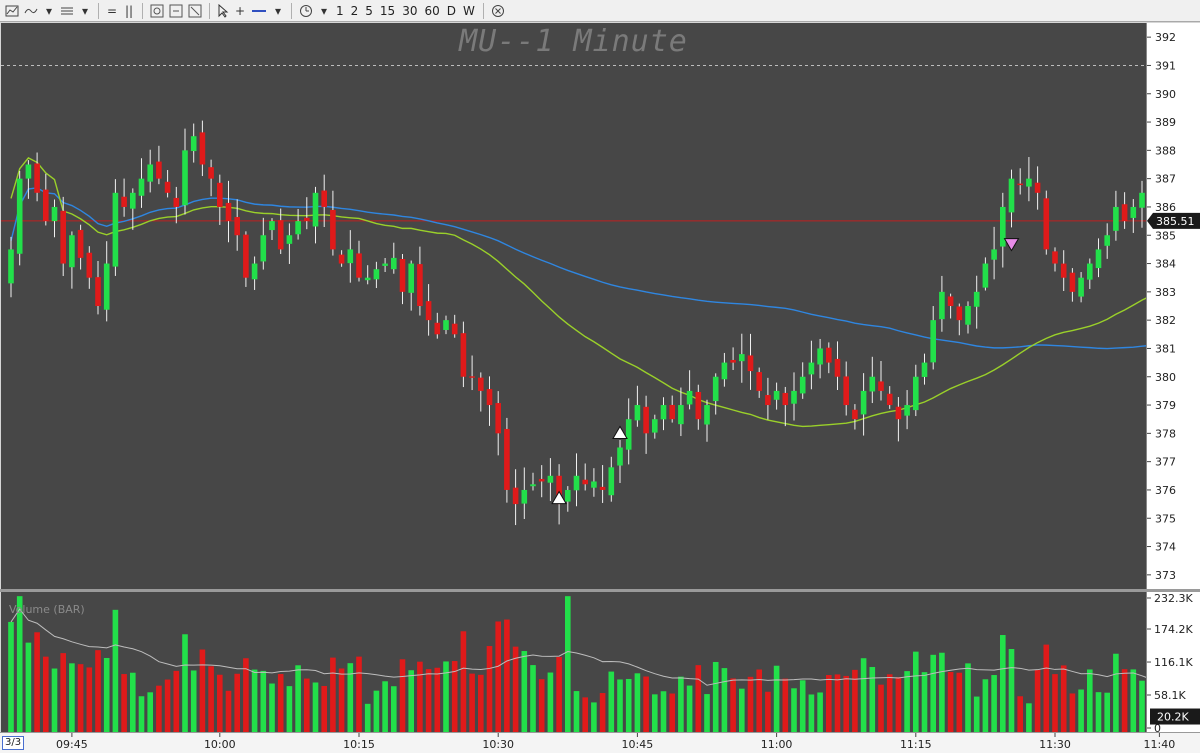 This screenshot has height=753, width=1200. What do you see at coordinates (67, 11) in the screenshot?
I see `indicator-menu-icon` at bounding box center [67, 11].